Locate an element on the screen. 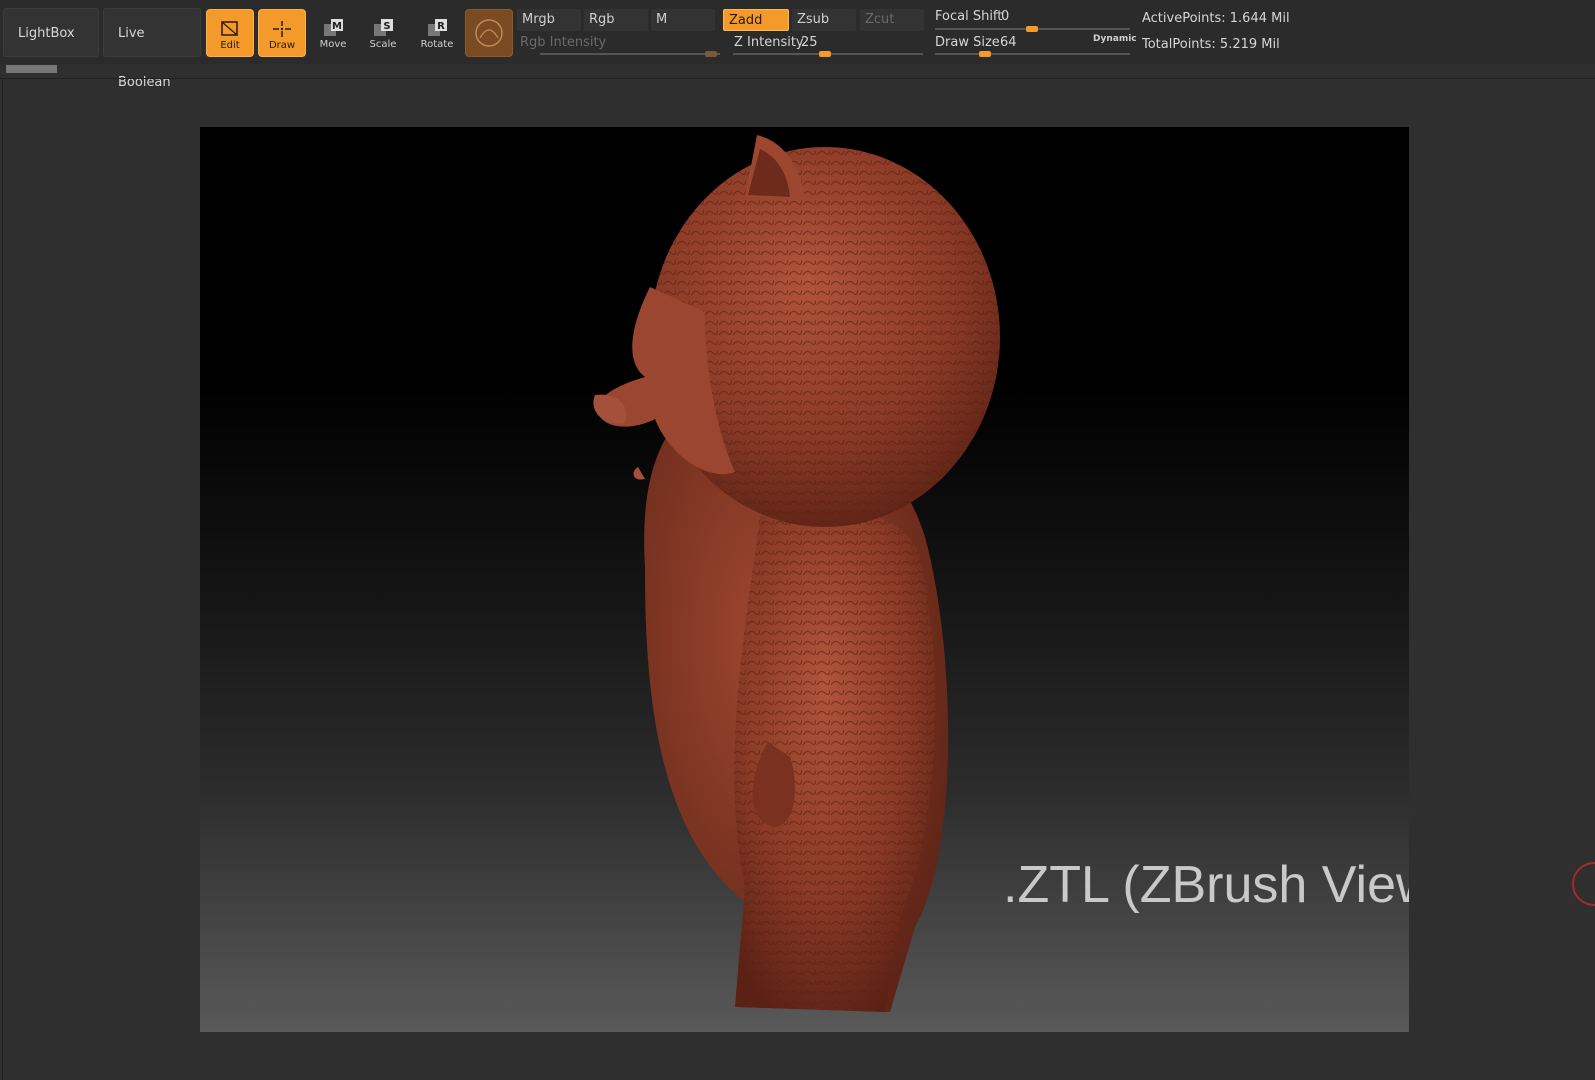  draw-size-value: 64 is located at coordinates (1008, 42).